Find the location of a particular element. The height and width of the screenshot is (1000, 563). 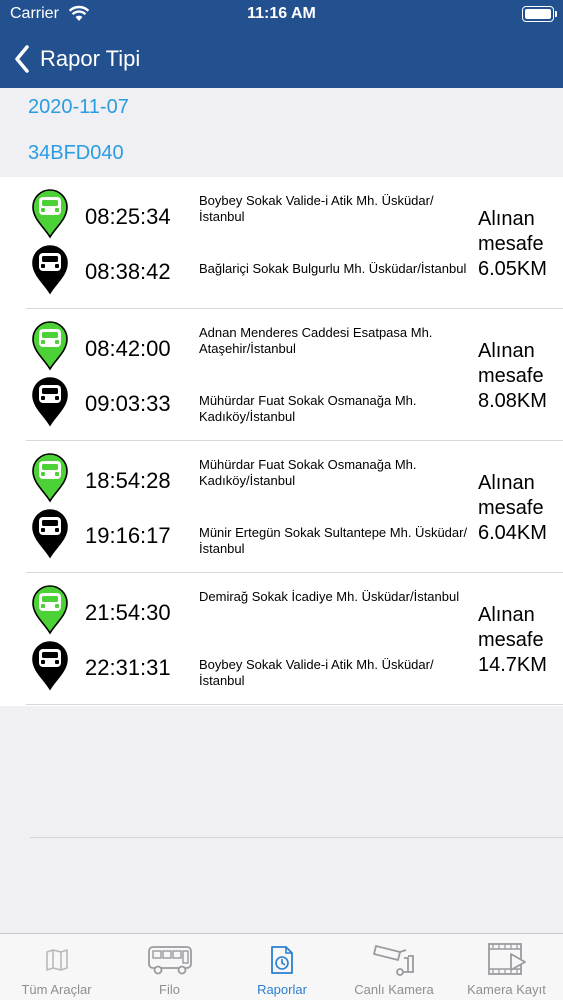

status-time: 11:16 AM is located at coordinates (281, 13).